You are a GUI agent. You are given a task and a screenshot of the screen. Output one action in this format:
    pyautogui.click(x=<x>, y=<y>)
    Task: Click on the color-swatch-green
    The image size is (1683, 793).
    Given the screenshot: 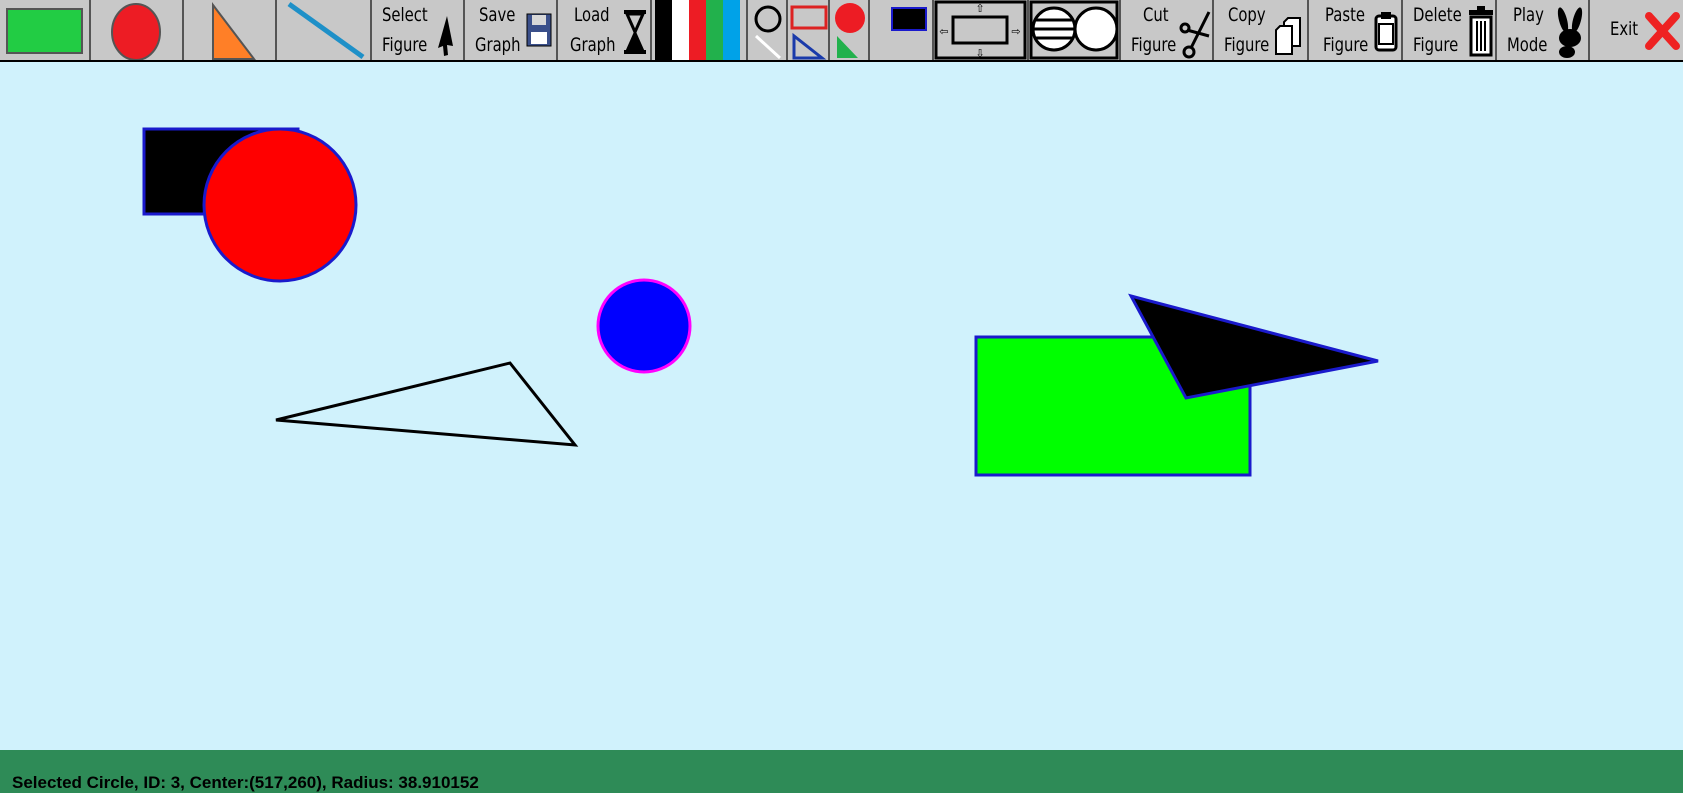 What is the action you would take?
    pyautogui.click(x=714, y=30)
    